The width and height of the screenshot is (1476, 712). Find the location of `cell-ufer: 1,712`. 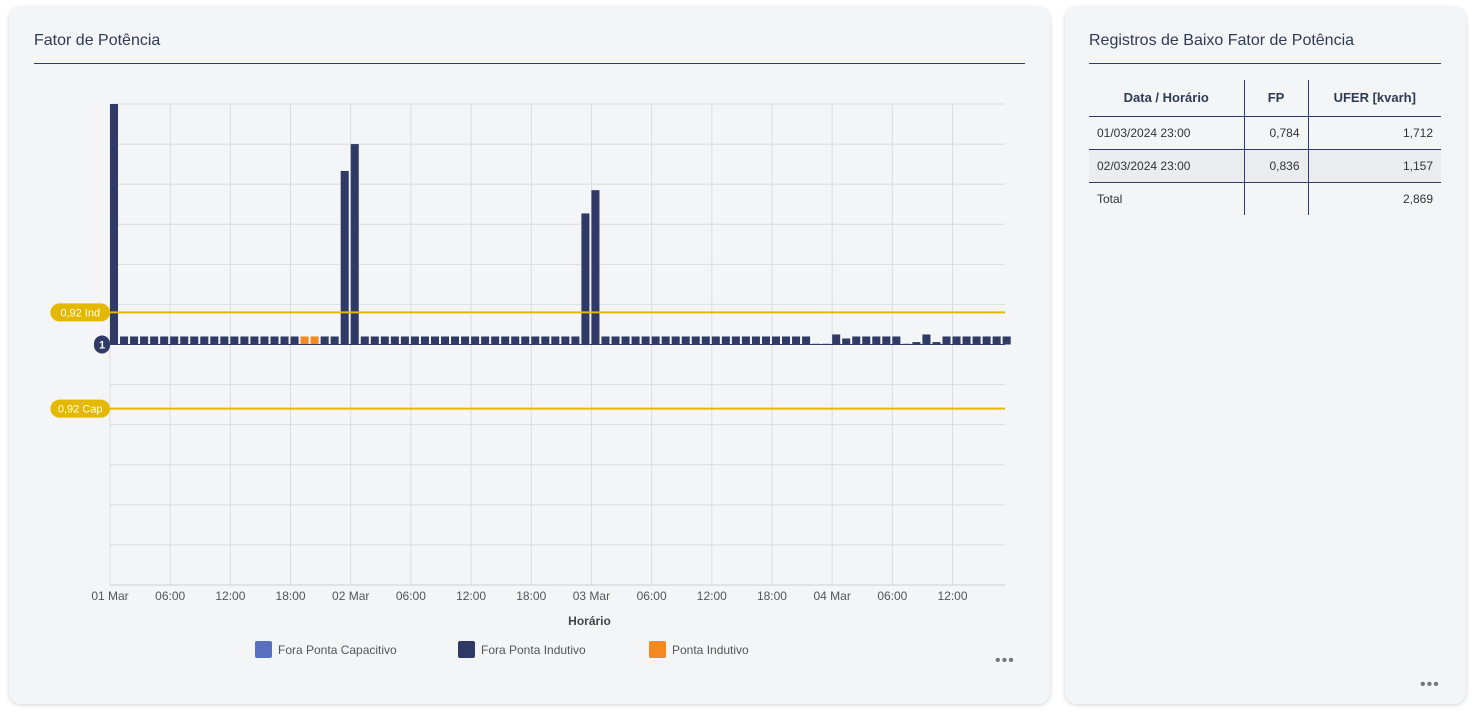

cell-ufer: 1,712 is located at coordinates (1374, 133).